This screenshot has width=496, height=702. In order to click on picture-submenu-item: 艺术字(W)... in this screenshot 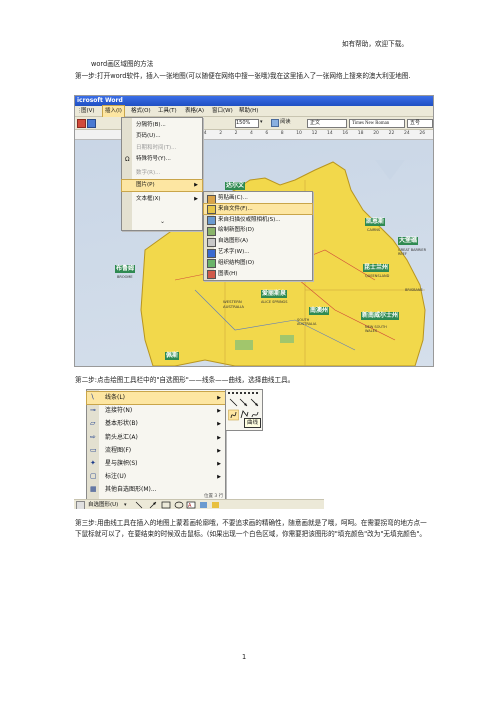, I will do `click(258, 252)`.